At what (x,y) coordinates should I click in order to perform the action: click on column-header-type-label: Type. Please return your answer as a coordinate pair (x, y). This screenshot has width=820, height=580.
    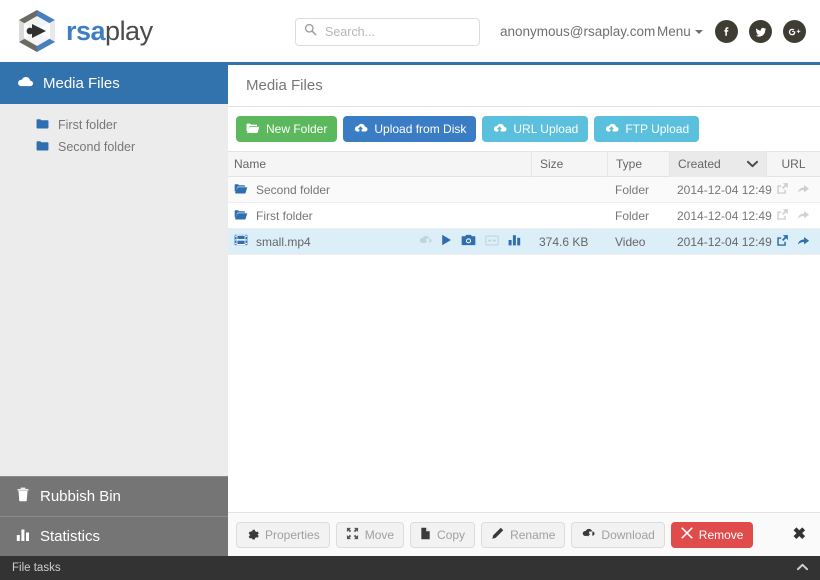
    Looking at the image, I should click on (629, 164).